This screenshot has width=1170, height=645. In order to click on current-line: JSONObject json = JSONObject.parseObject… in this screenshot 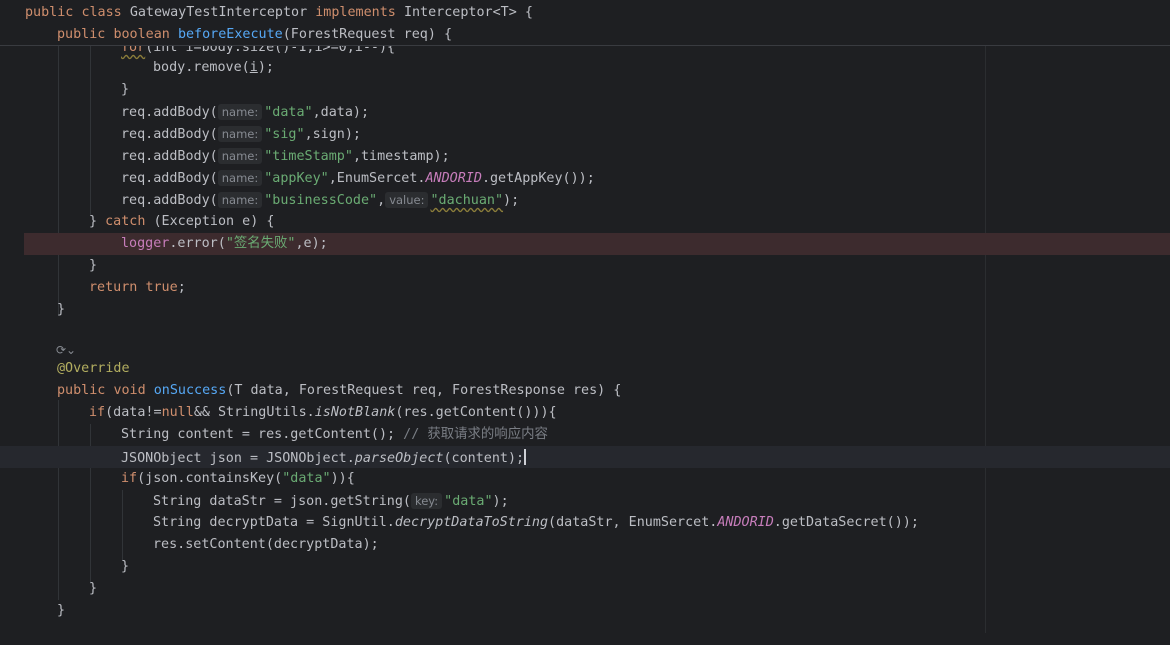, I will do `click(585, 457)`.